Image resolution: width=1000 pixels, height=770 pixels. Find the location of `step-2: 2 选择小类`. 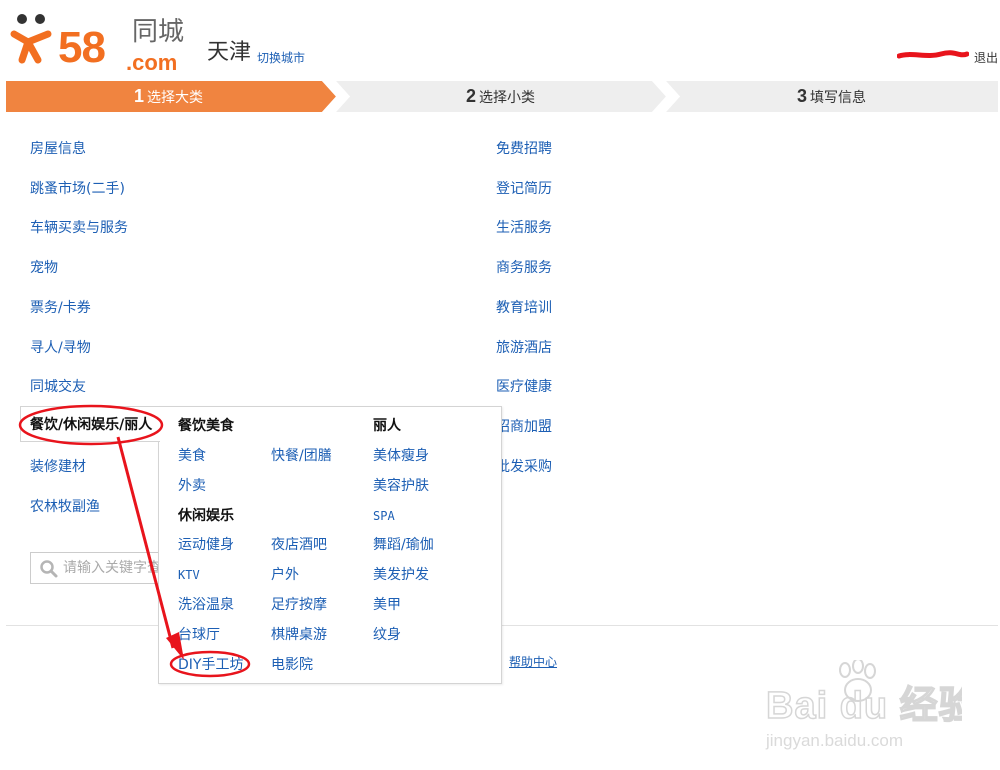

step-2: 2 选择小类 is located at coordinates (500, 96).